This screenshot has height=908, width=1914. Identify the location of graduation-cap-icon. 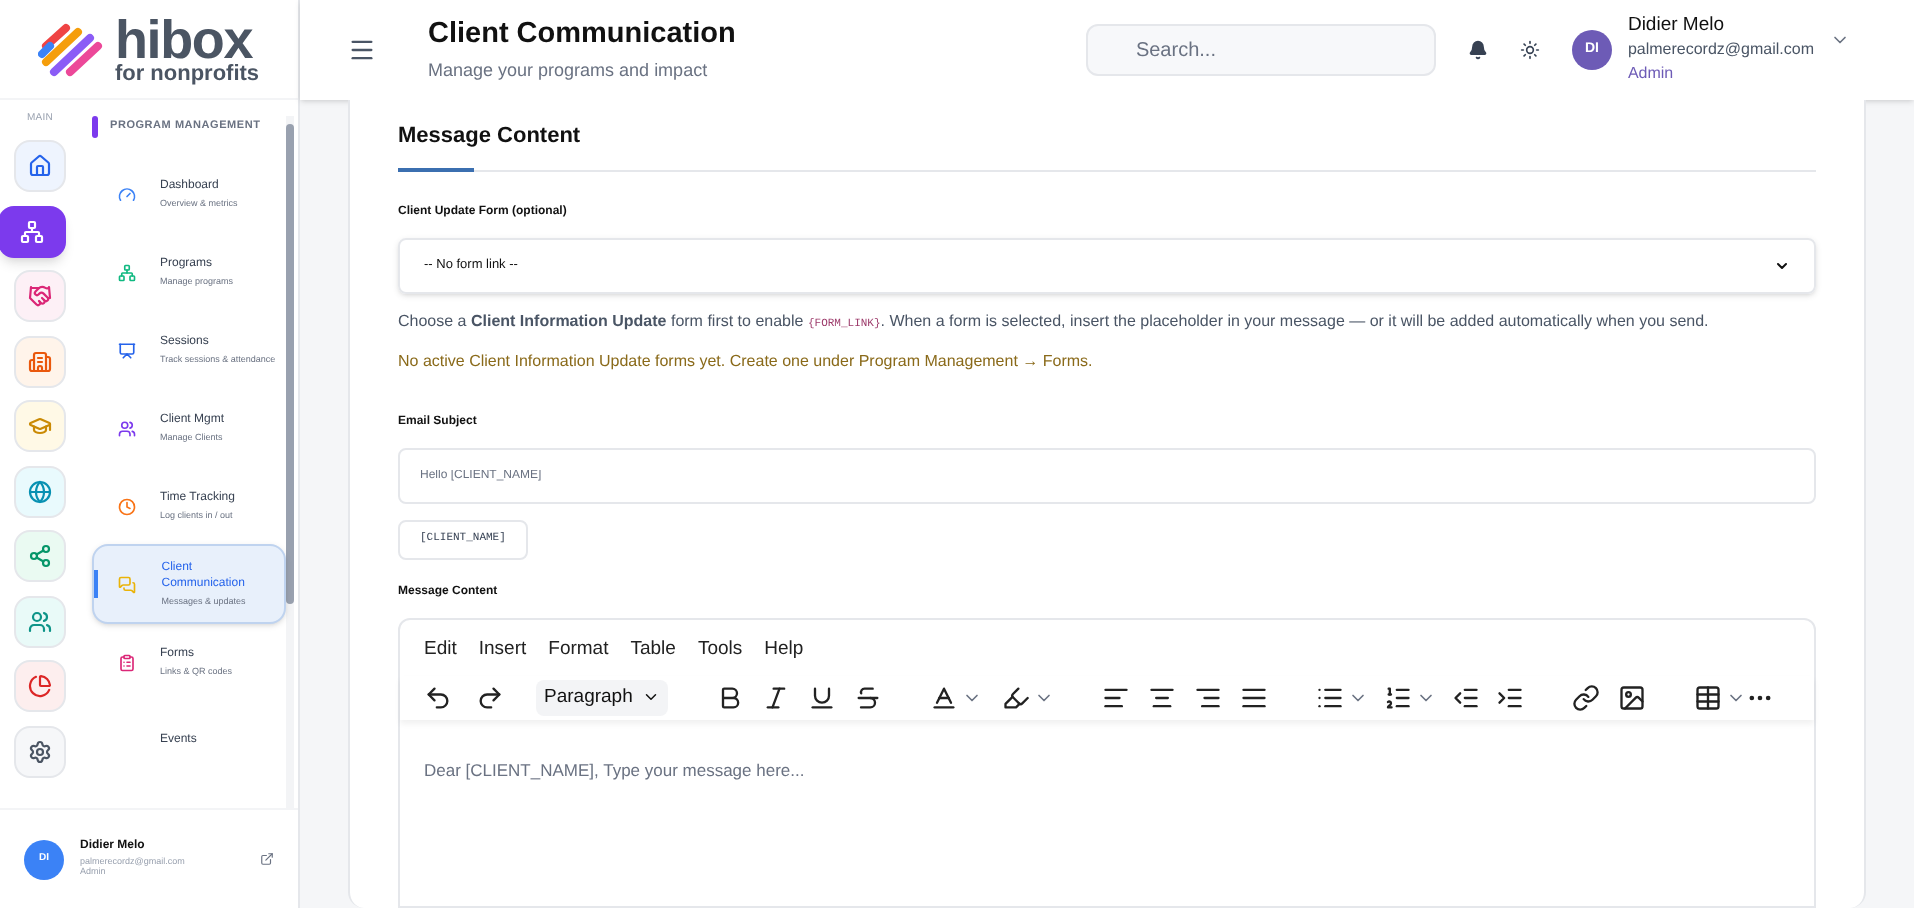
(40, 426).